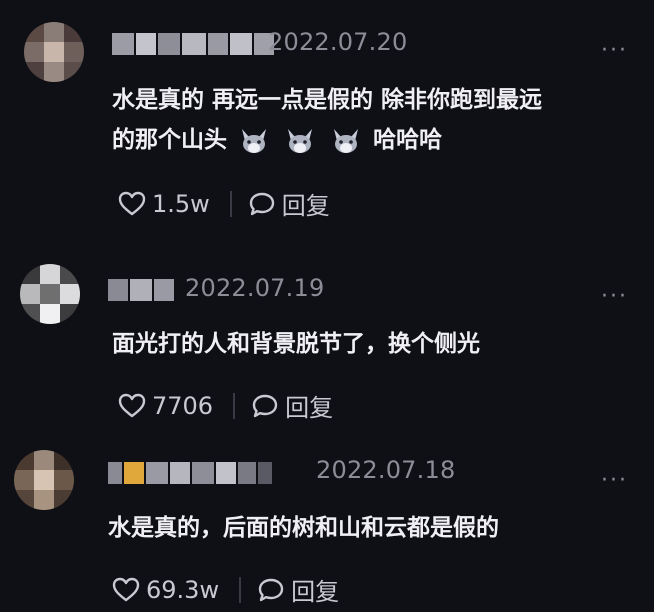  I want to click on like-button: 69.3w, so click(165, 590).